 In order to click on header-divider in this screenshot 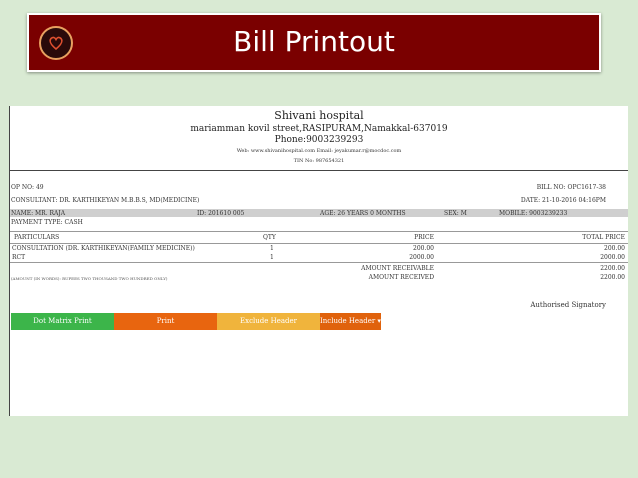, I will do `click(319, 170)`.